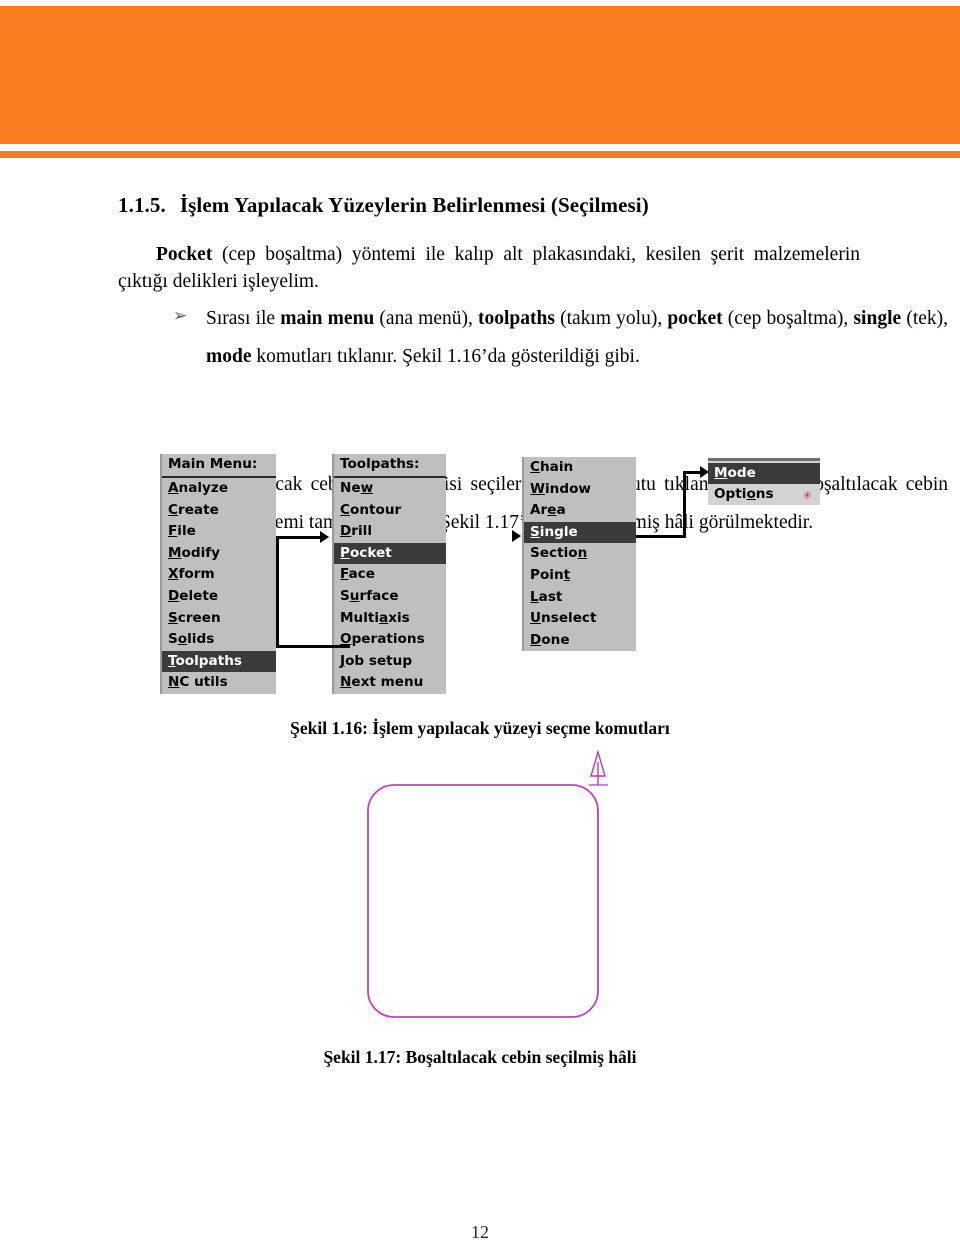  What do you see at coordinates (426, 318) in the screenshot?
I see `body-text-run: (ana menü),` at bounding box center [426, 318].